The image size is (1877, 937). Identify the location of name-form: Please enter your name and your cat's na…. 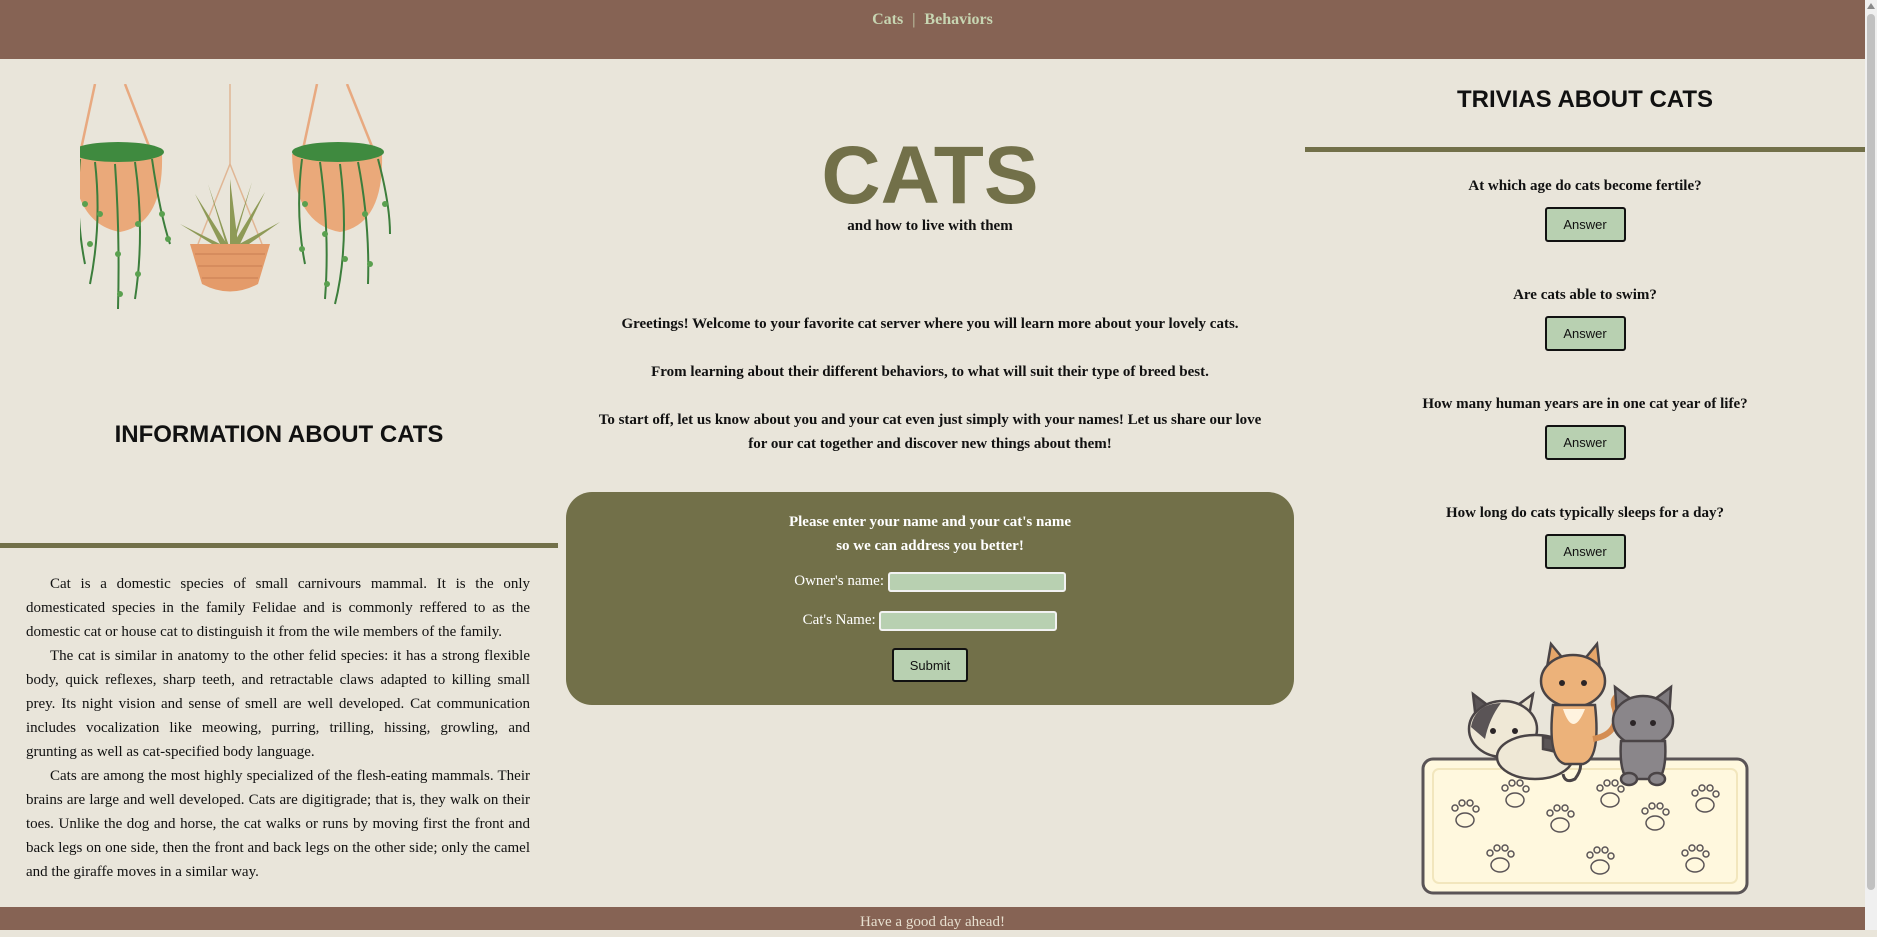
(930, 598).